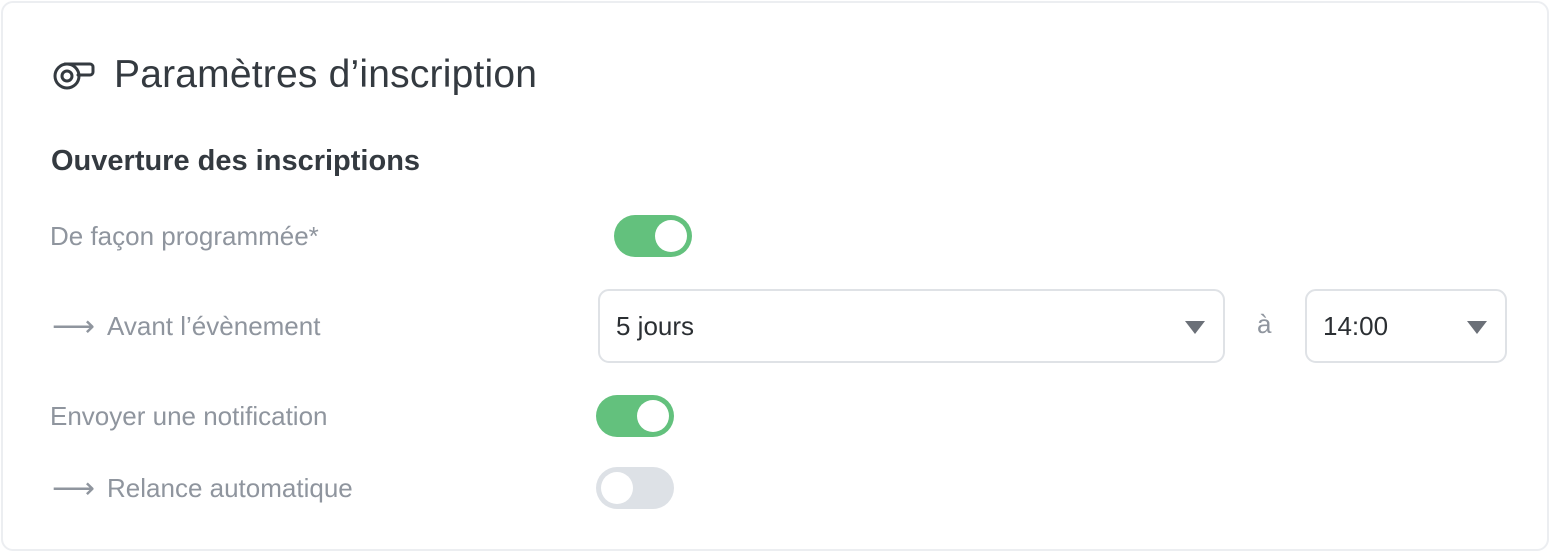 This screenshot has width=1552, height=554. I want to click on card-title: Paramètres d’inscription, so click(326, 74).